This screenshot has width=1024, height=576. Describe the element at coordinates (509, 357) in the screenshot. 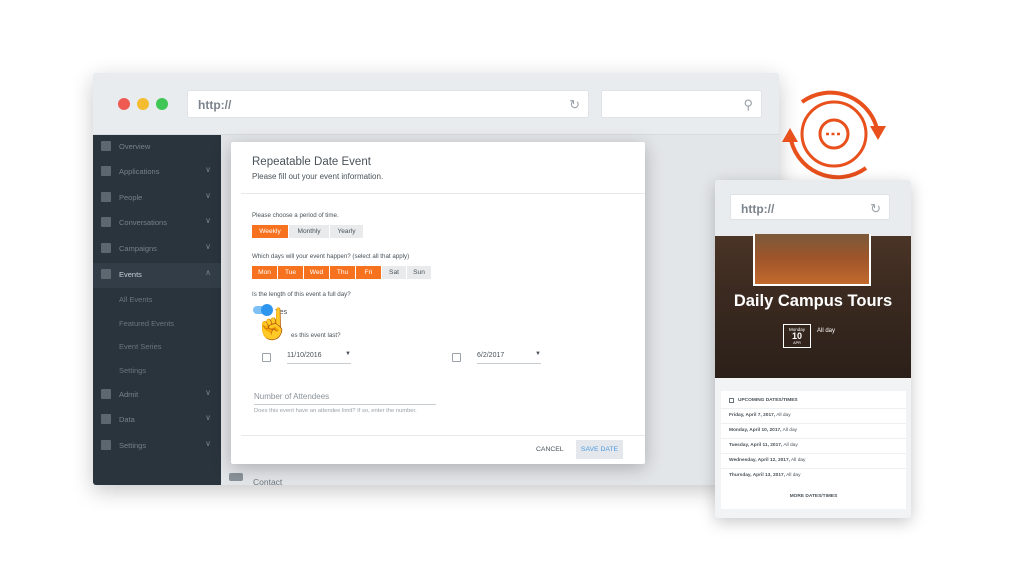

I see `end-date-field: 6/2/2017 ▼` at that location.